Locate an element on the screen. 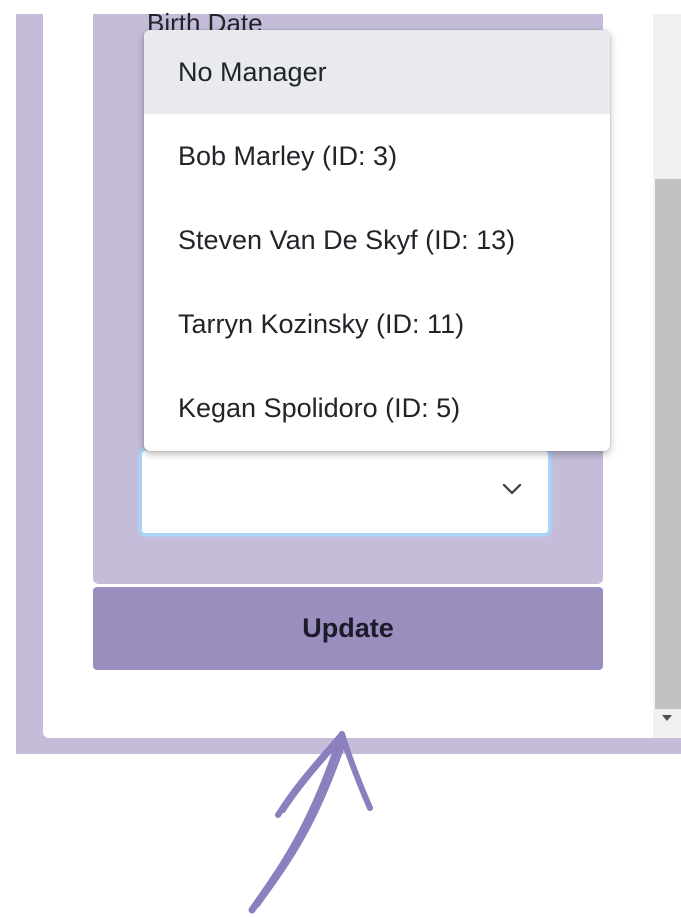  chevron-down-icon is located at coordinates (512, 489).